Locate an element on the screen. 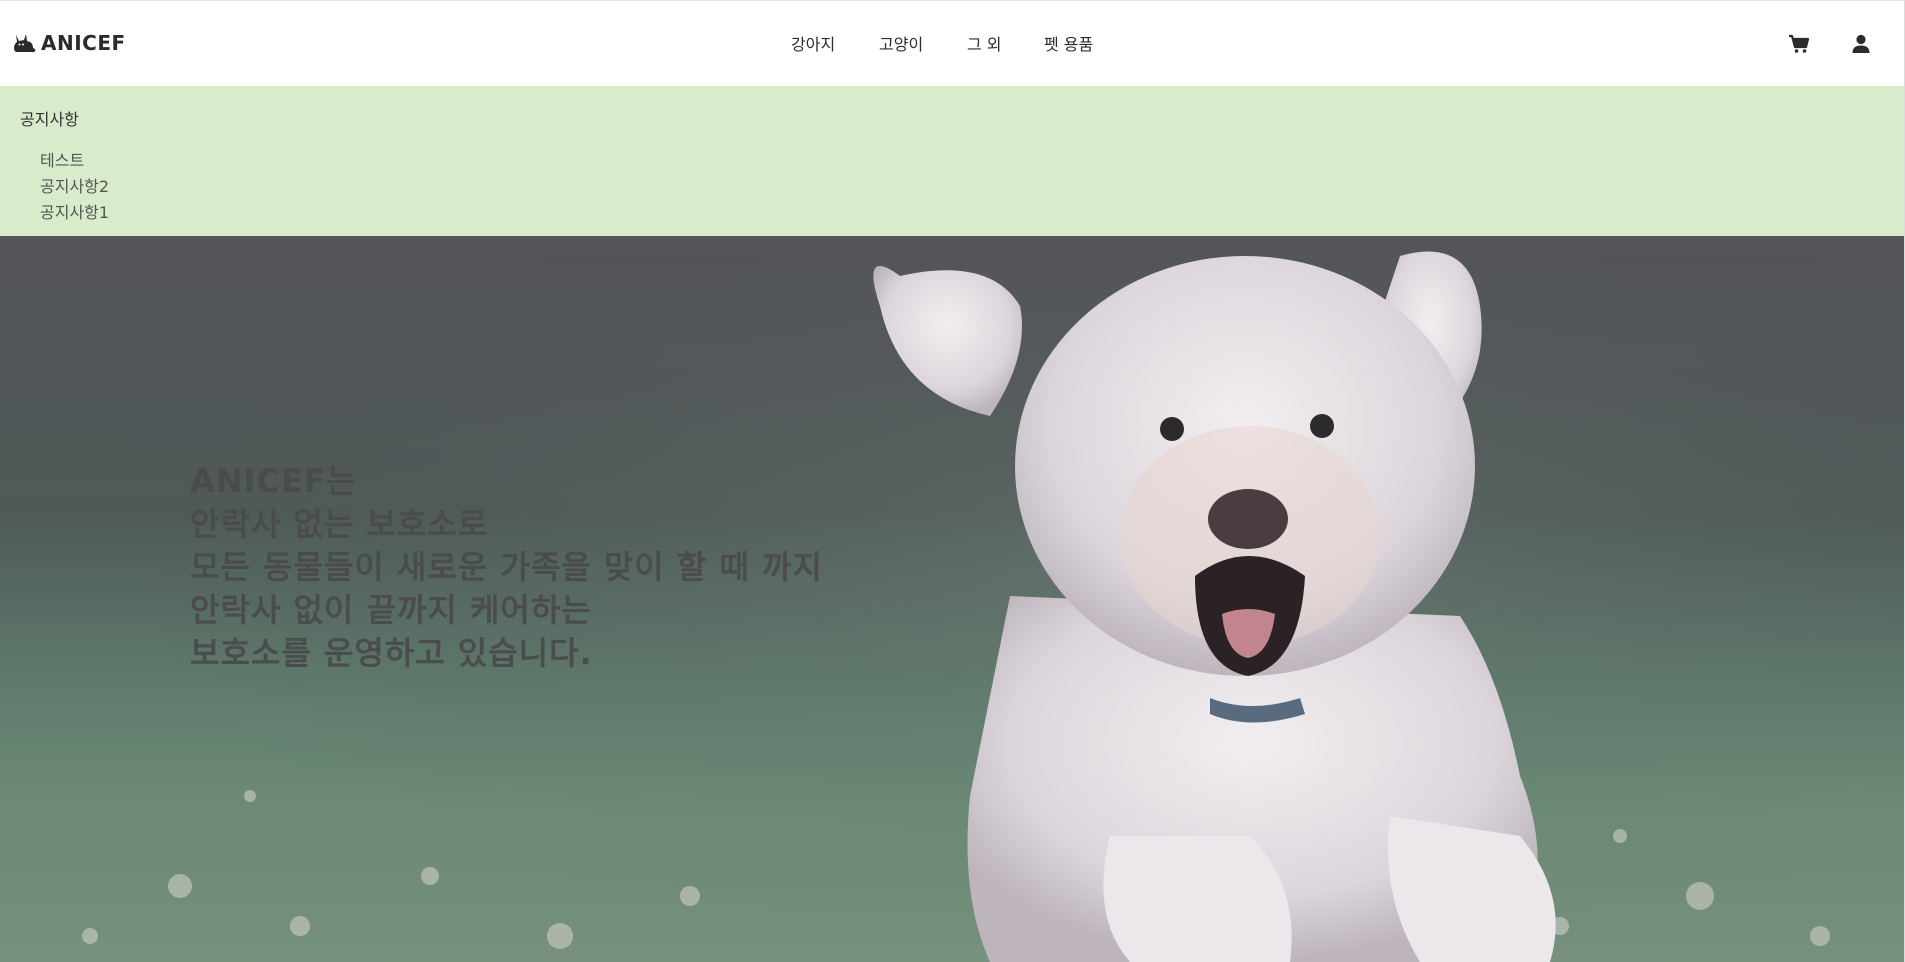  notice-list: 테스트 공지사항2 공지사항1 is located at coordinates (74, 187).